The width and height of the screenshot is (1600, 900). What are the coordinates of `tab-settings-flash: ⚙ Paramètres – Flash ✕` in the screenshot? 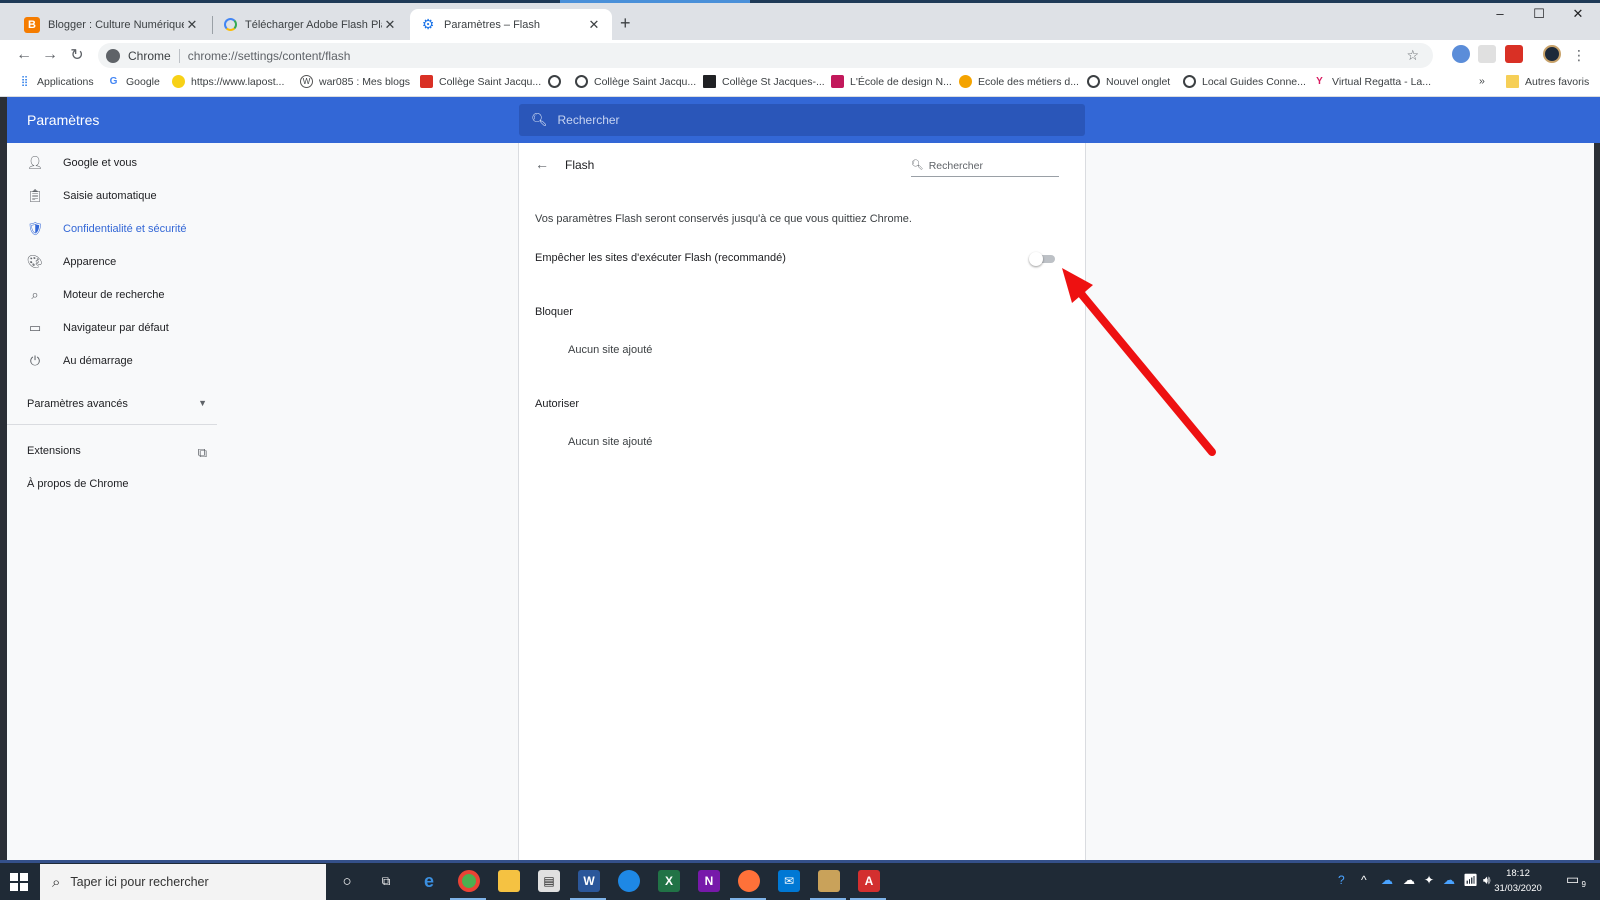 It's located at (511, 24).